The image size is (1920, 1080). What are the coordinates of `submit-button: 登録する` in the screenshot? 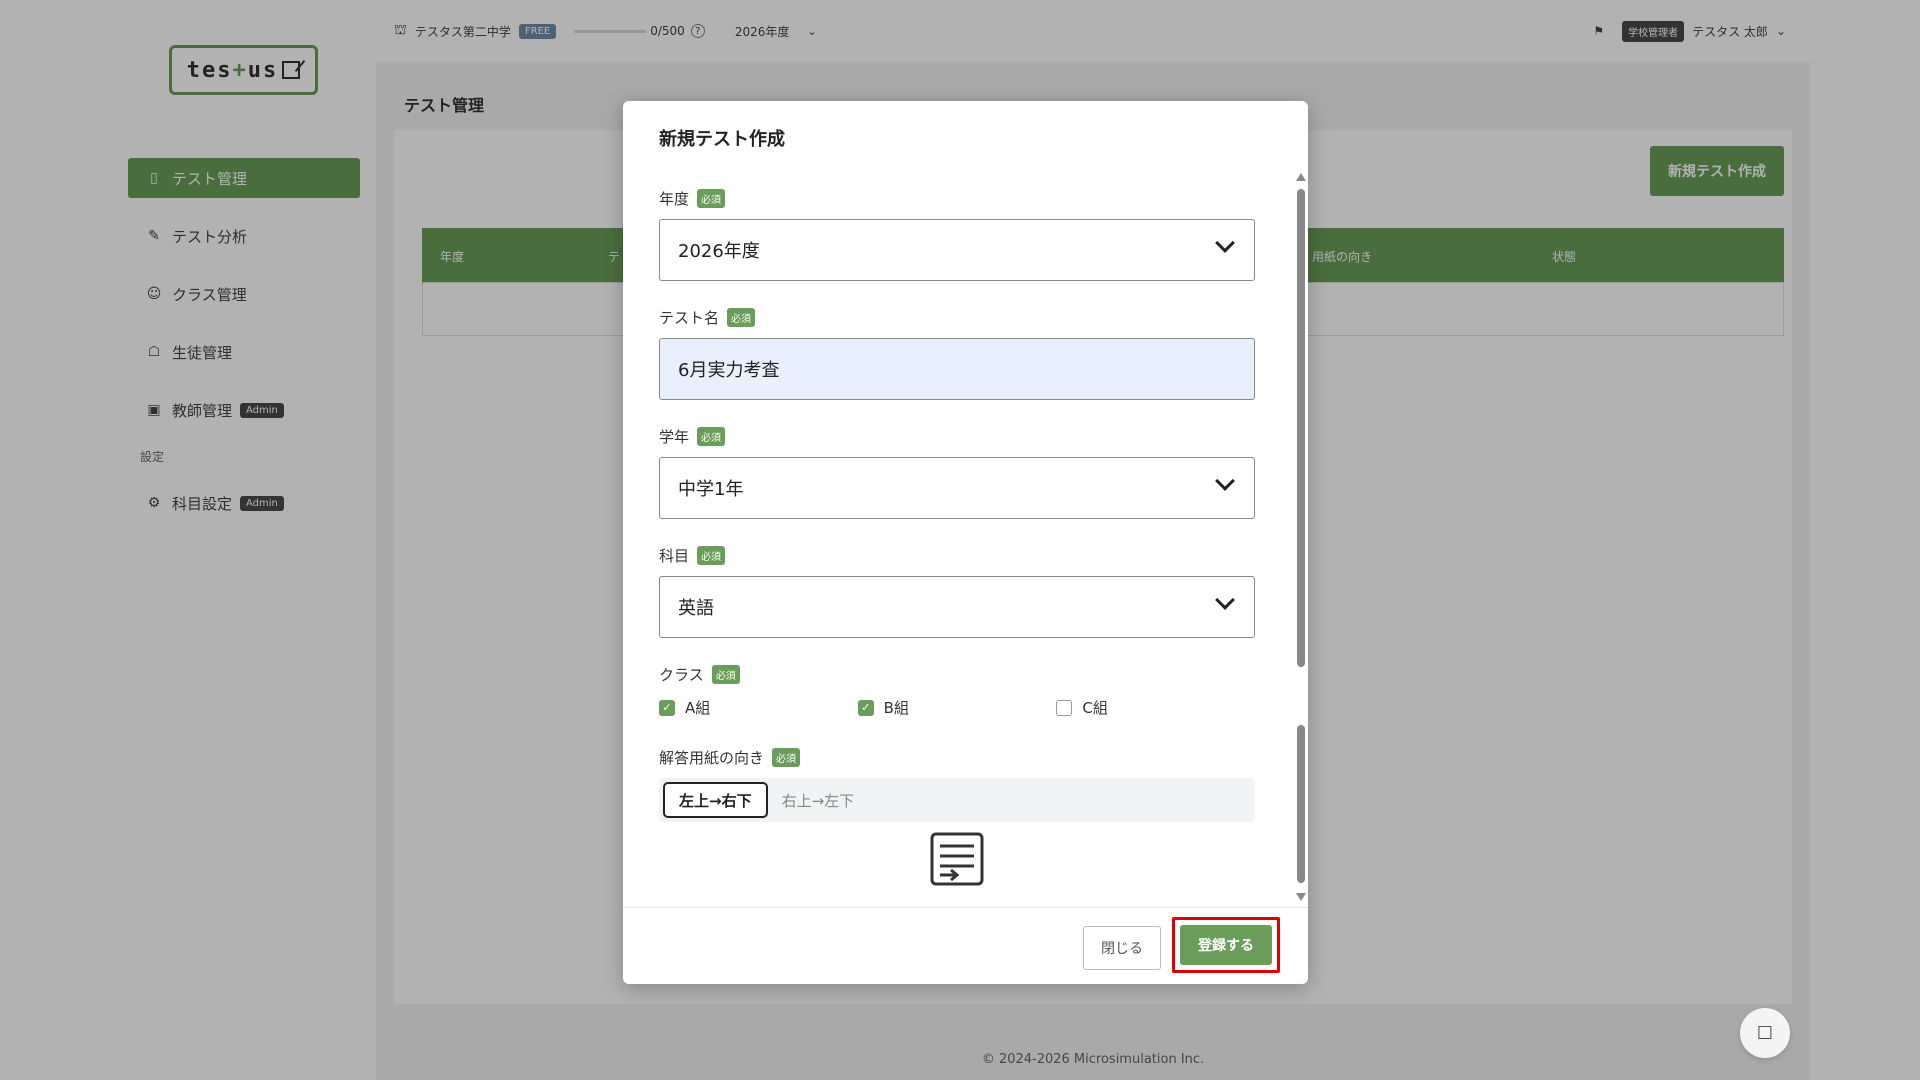 It's located at (1226, 945).